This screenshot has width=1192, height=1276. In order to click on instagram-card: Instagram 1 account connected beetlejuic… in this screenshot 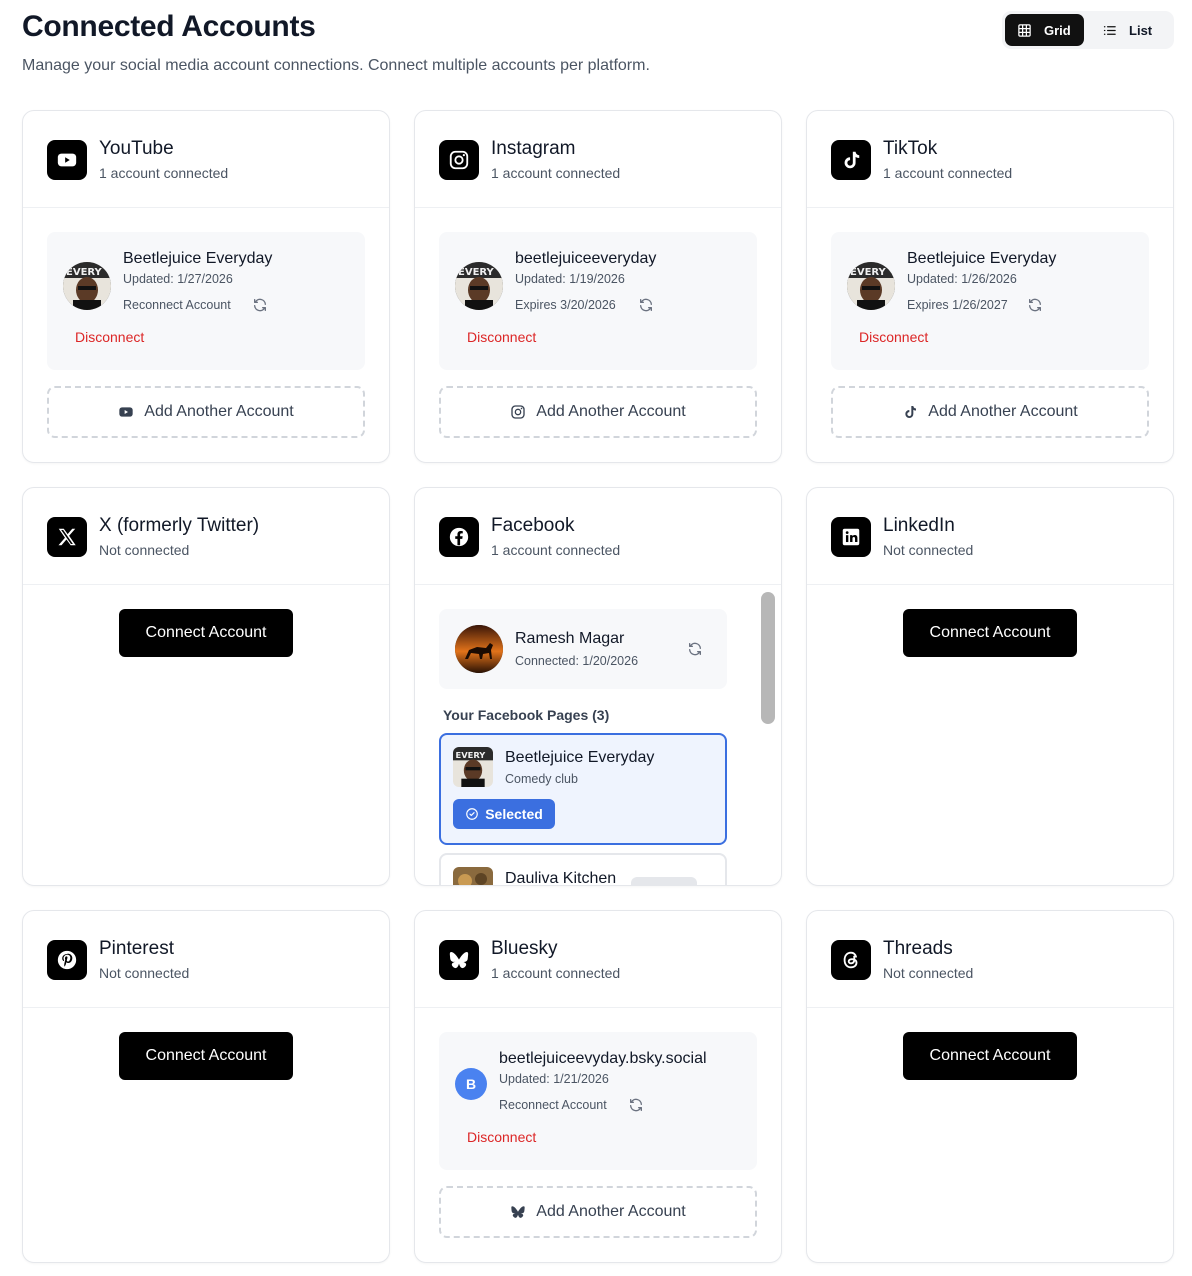, I will do `click(598, 286)`.